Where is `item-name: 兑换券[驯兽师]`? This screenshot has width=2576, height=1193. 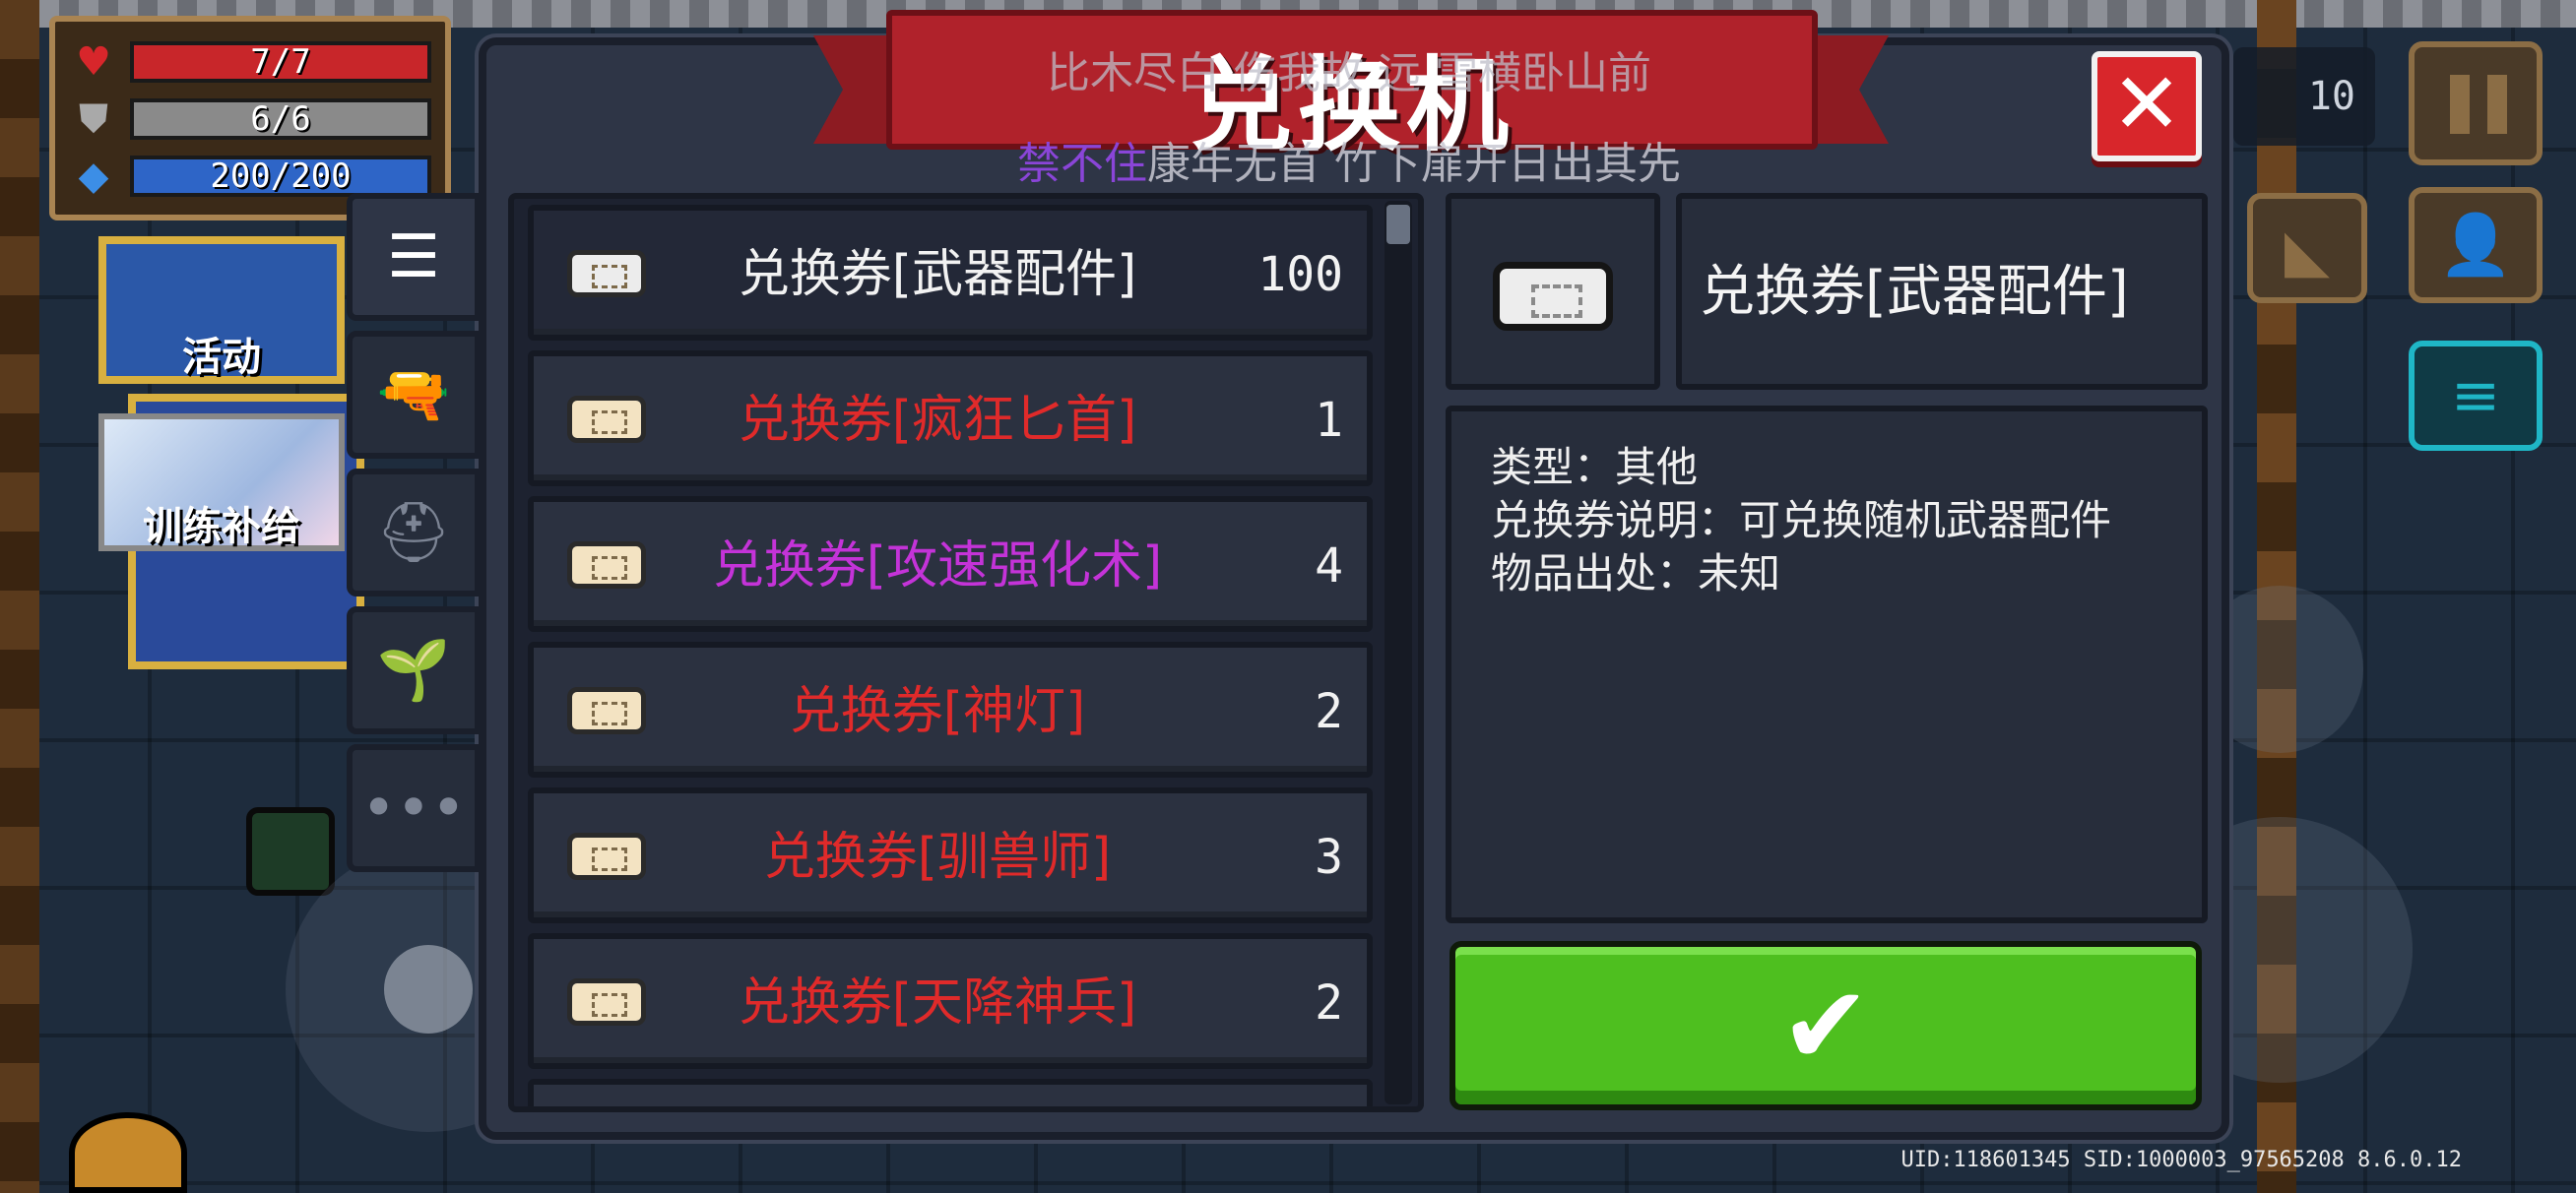
item-name: 兑换券[驯兽师] is located at coordinates (937, 857).